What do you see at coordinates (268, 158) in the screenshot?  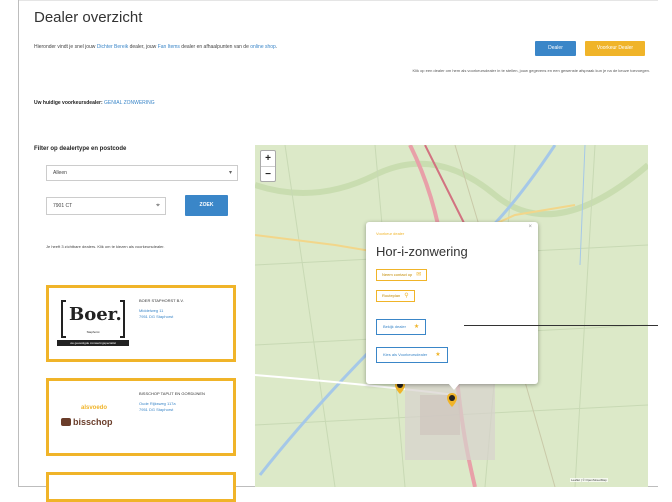 I see `zoom-in-button: +` at bounding box center [268, 158].